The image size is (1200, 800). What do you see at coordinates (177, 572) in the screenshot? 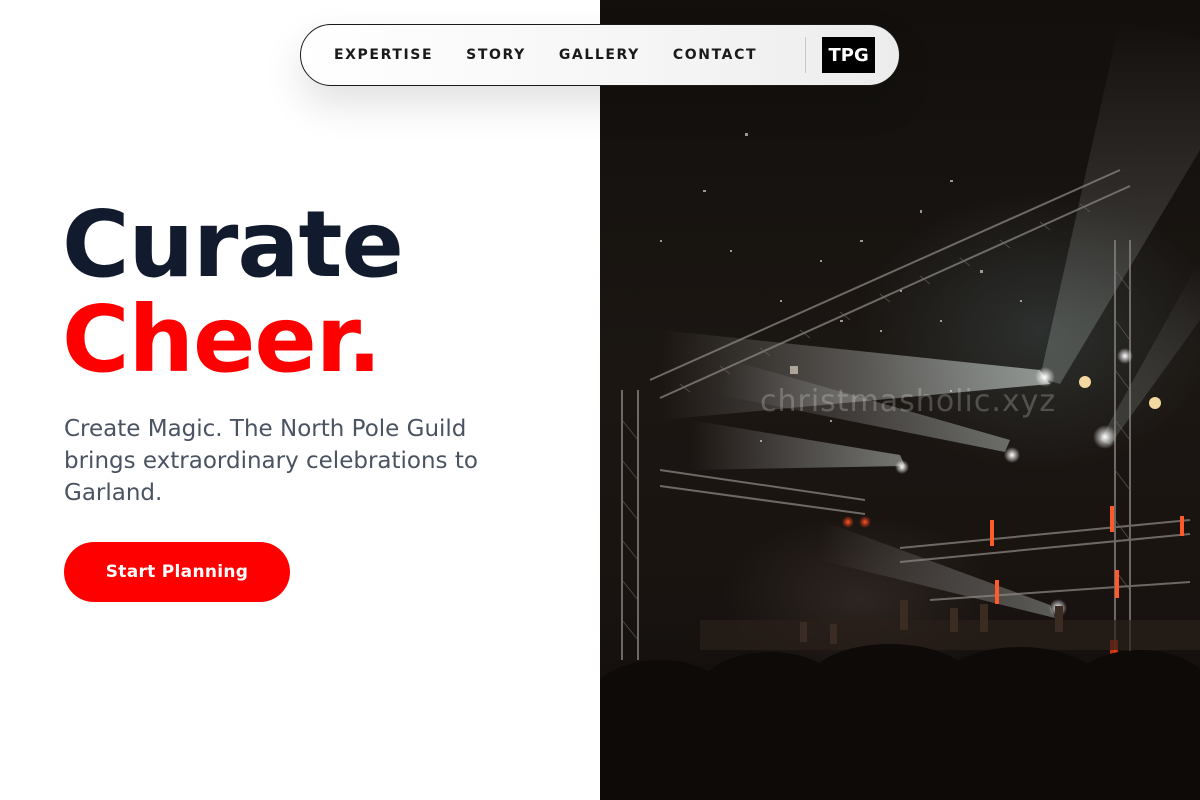
I see `start-planning-button: Start Planning` at bounding box center [177, 572].